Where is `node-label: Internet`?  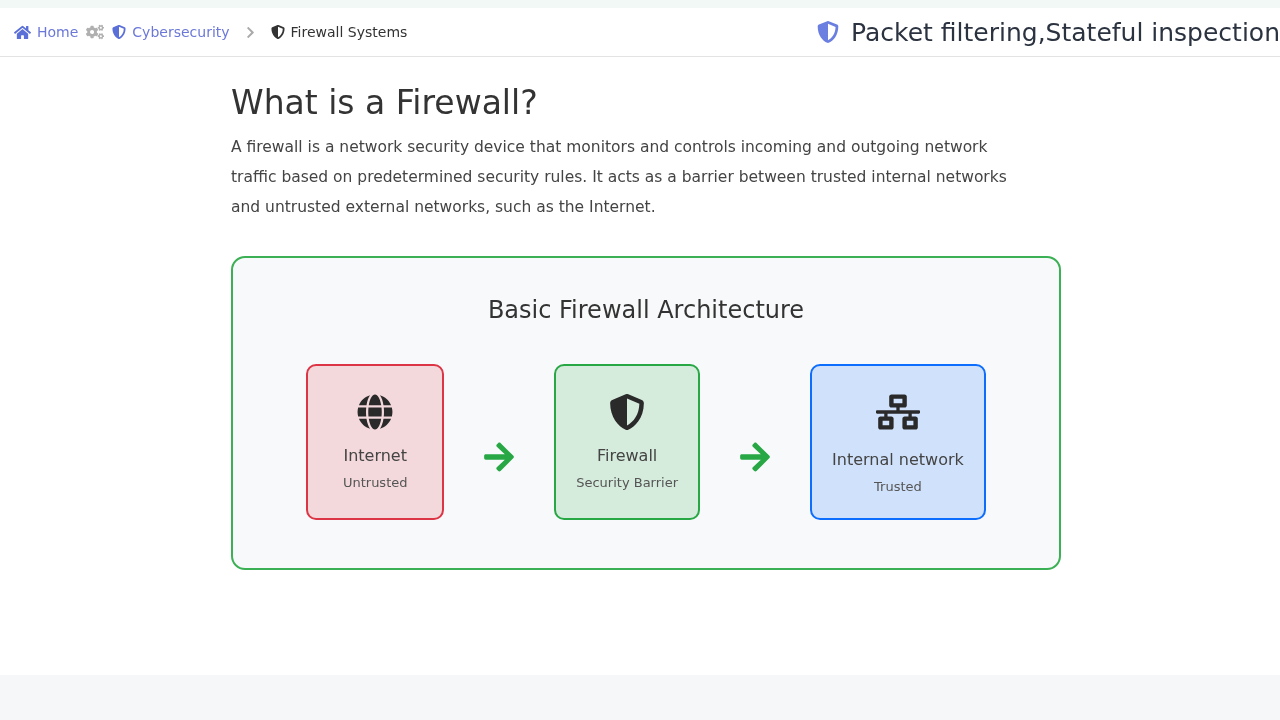
node-label: Internet is located at coordinates (375, 455).